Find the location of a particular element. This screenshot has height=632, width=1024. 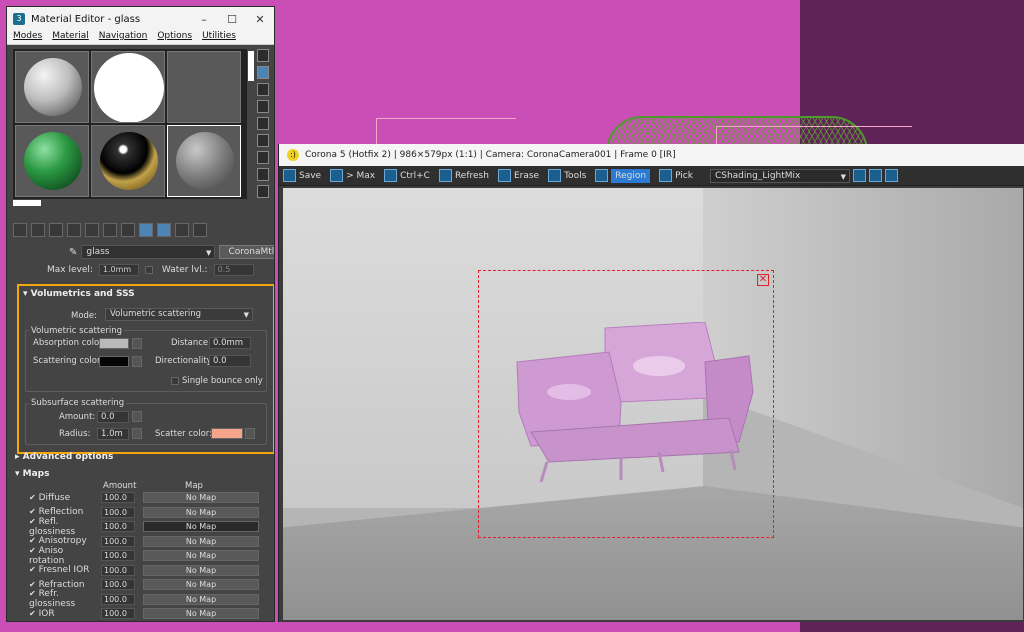

uv-tiling-icon is located at coordinates (263, 106).